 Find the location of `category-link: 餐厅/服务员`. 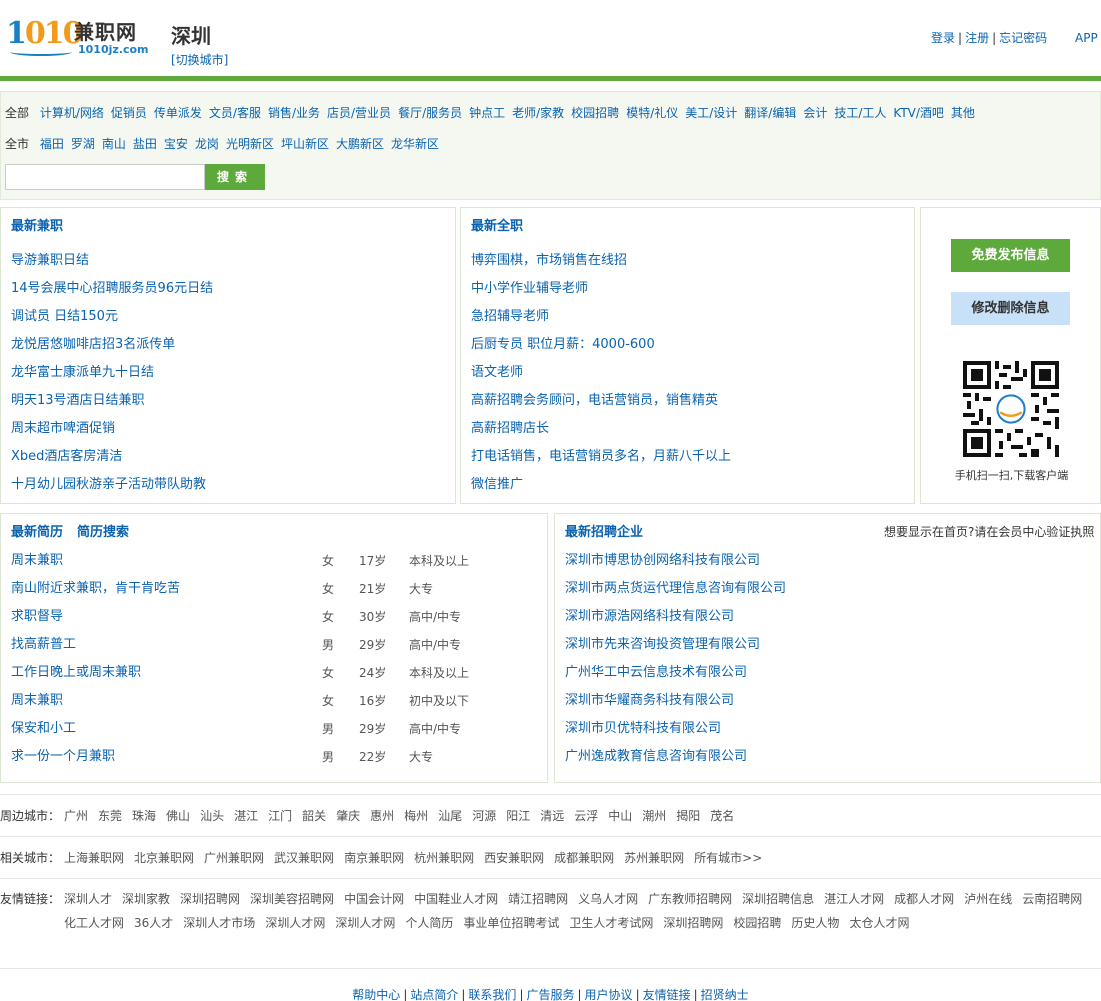

category-link: 餐厅/服务员 is located at coordinates (430, 113).